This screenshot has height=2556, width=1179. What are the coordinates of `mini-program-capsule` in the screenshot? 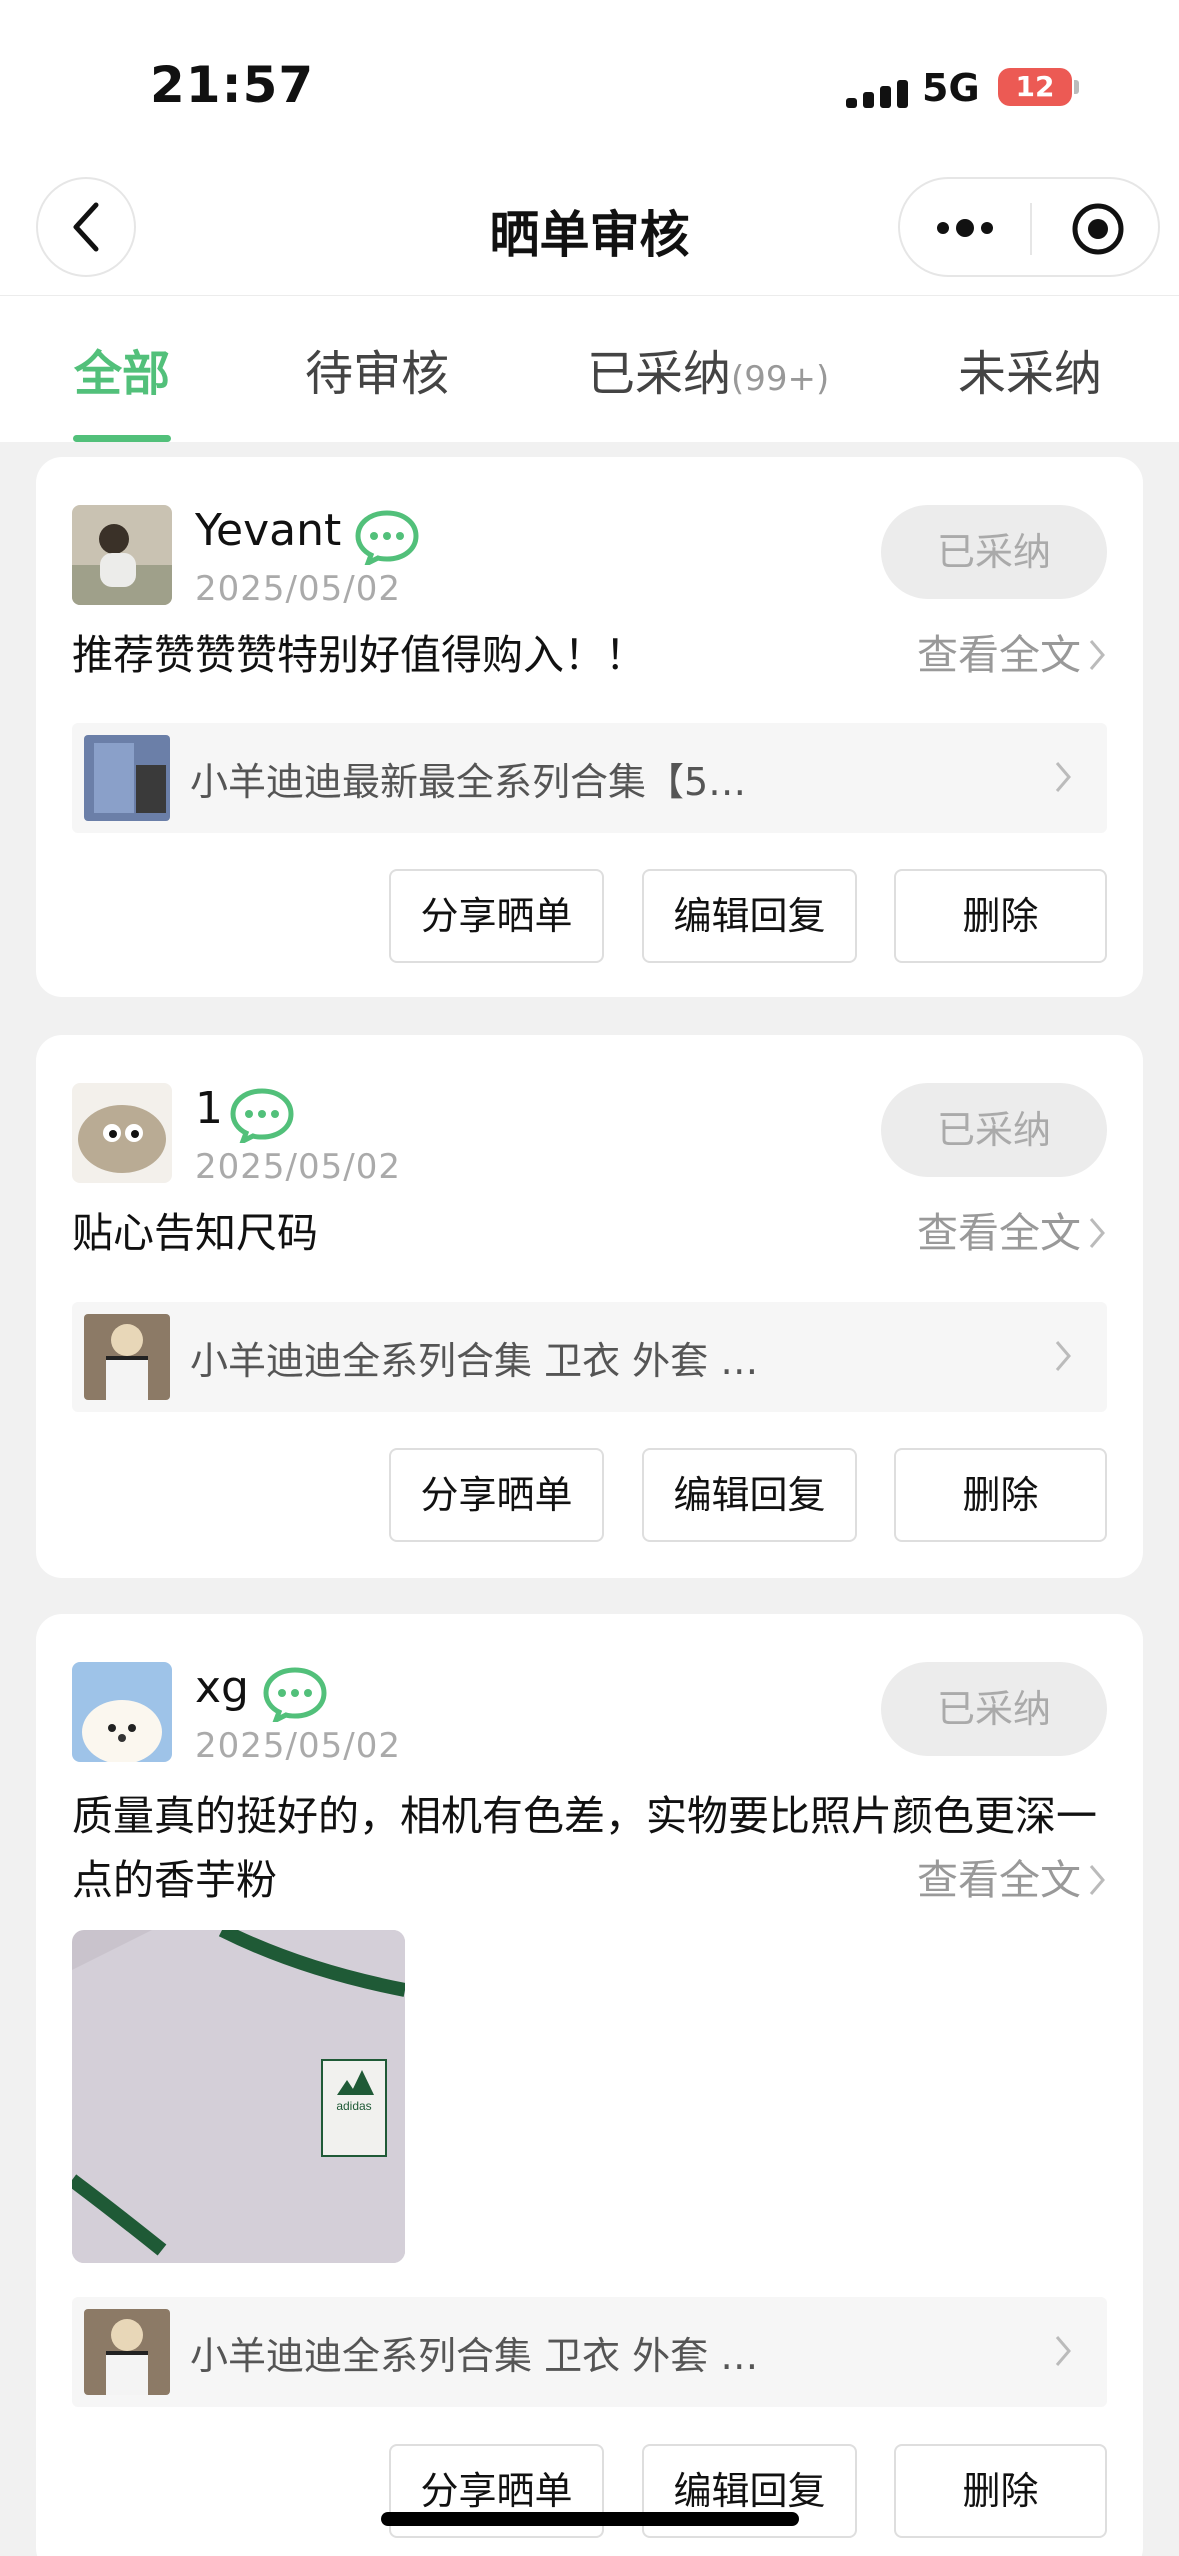 It's located at (1029, 227).